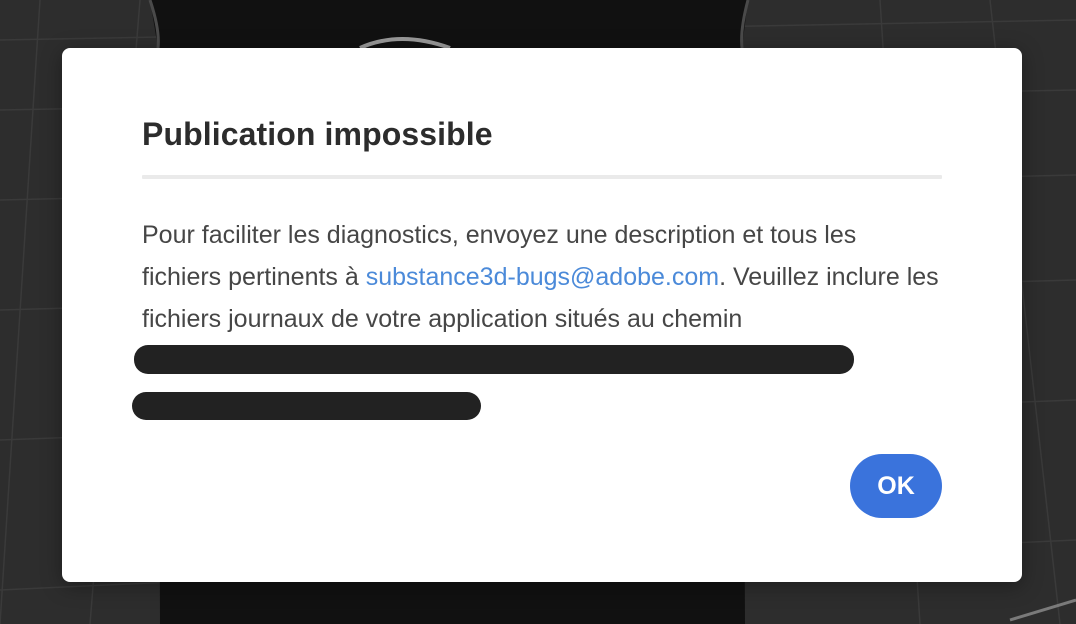 This screenshot has width=1076, height=624. What do you see at coordinates (317, 134) in the screenshot?
I see `dialog-title: Publication impossible` at bounding box center [317, 134].